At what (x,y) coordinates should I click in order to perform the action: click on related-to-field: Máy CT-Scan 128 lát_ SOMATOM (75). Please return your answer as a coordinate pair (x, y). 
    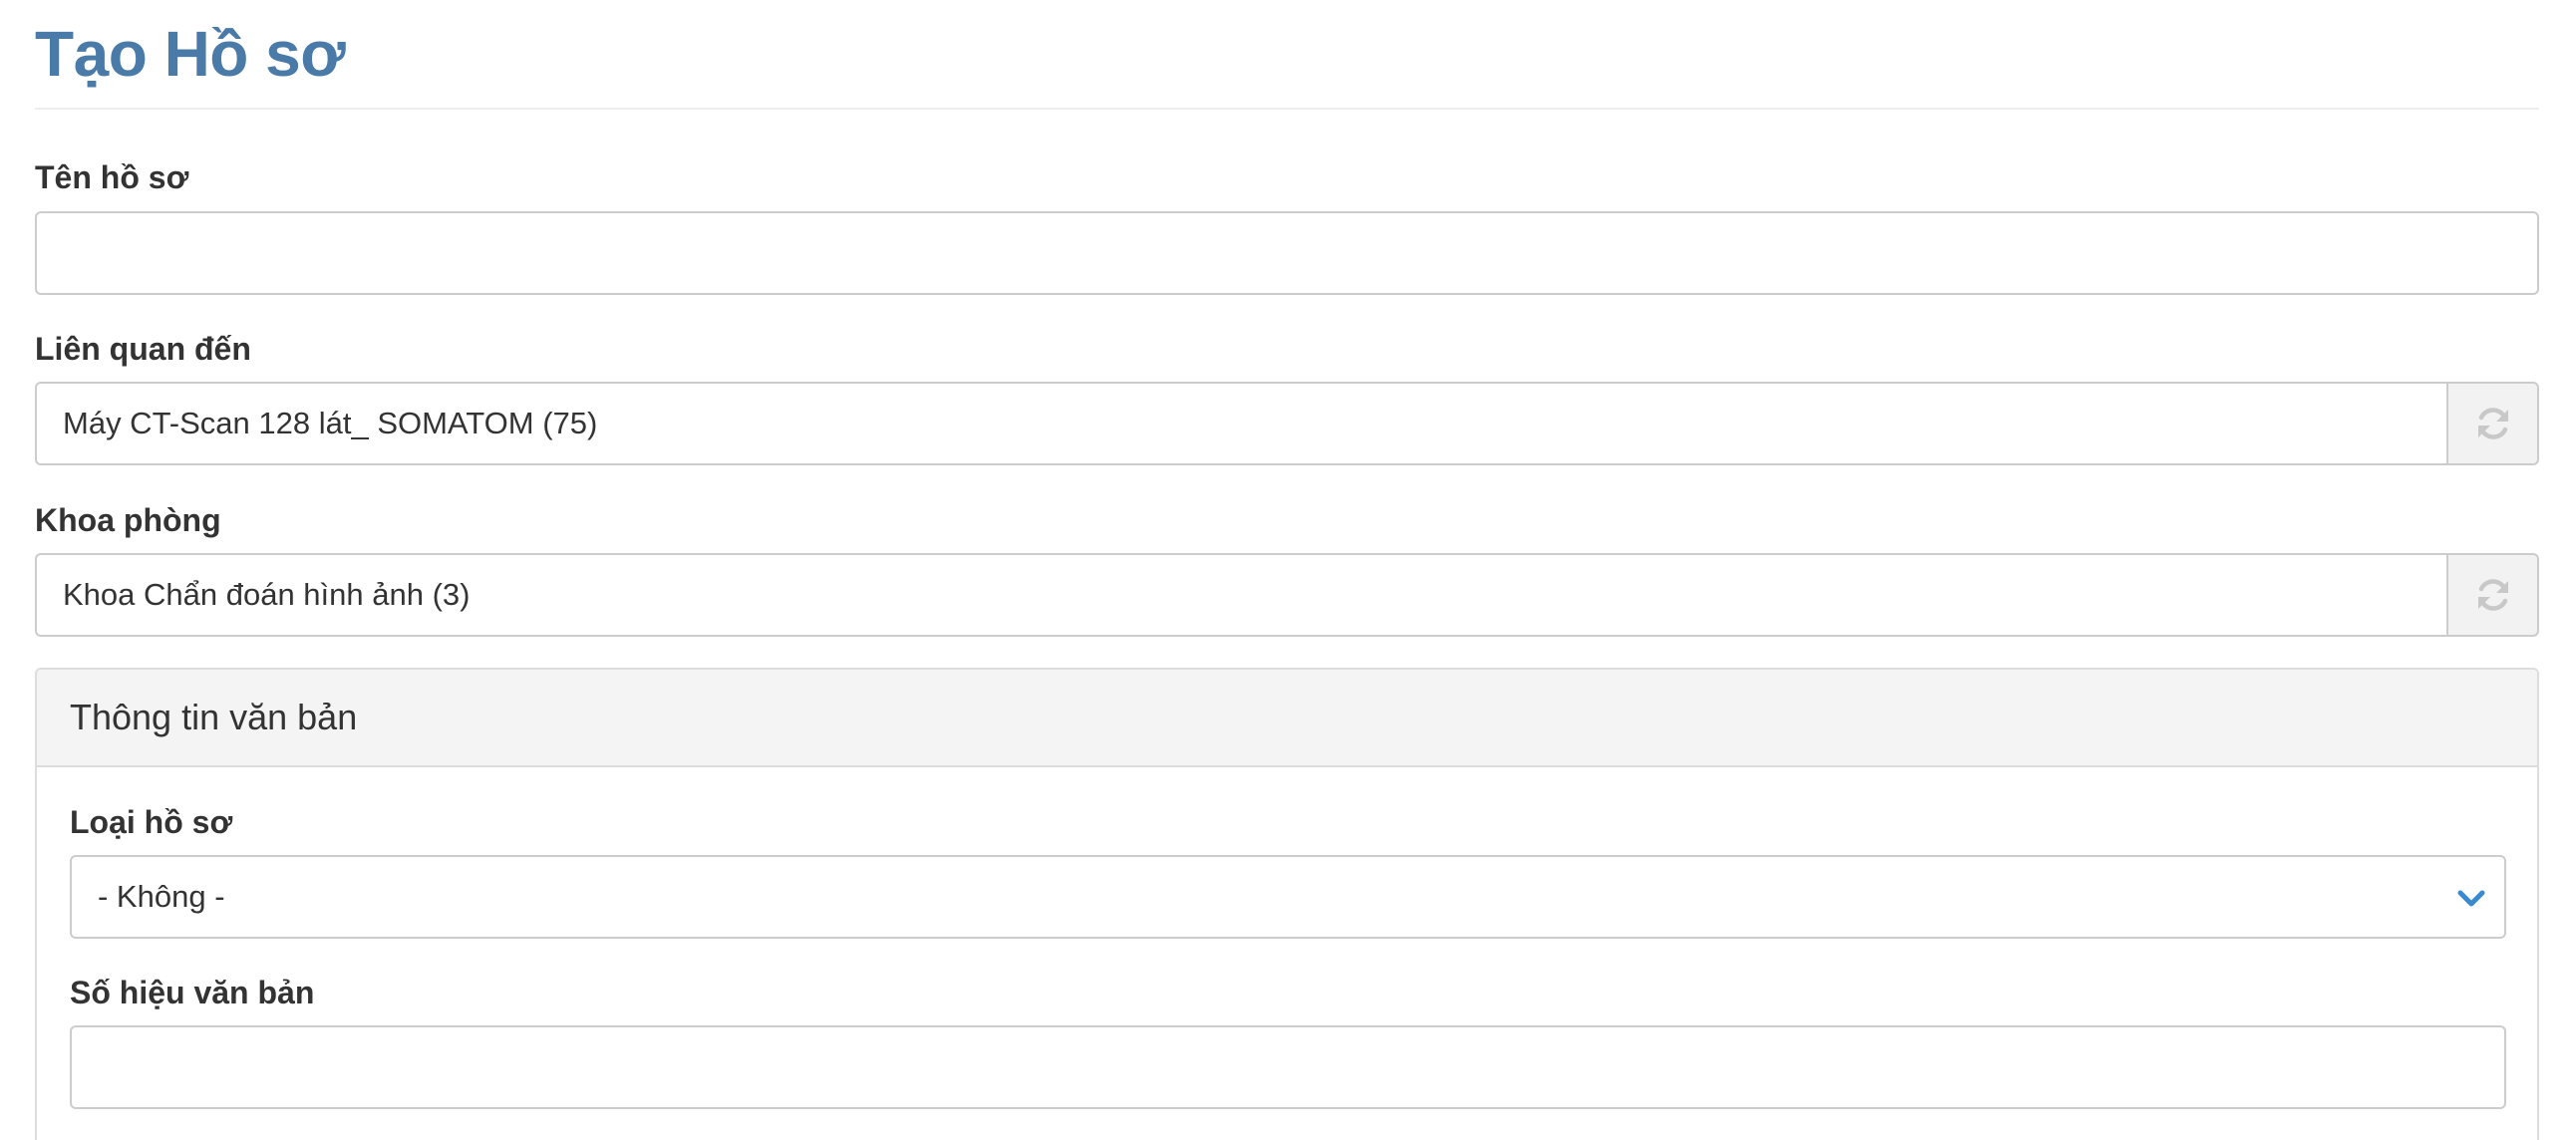
    Looking at the image, I should click on (1240, 423).